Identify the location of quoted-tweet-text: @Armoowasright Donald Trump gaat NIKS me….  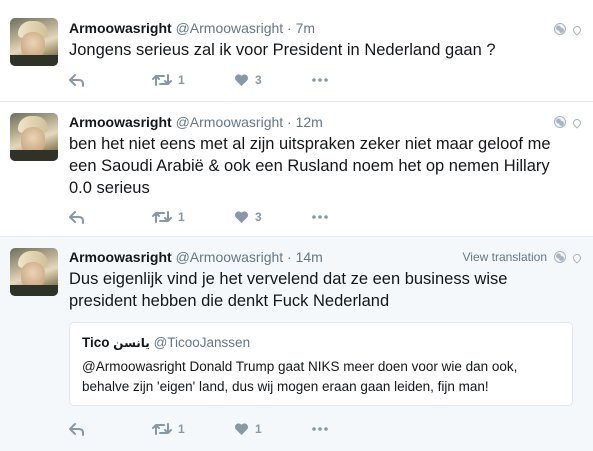
(300, 376).